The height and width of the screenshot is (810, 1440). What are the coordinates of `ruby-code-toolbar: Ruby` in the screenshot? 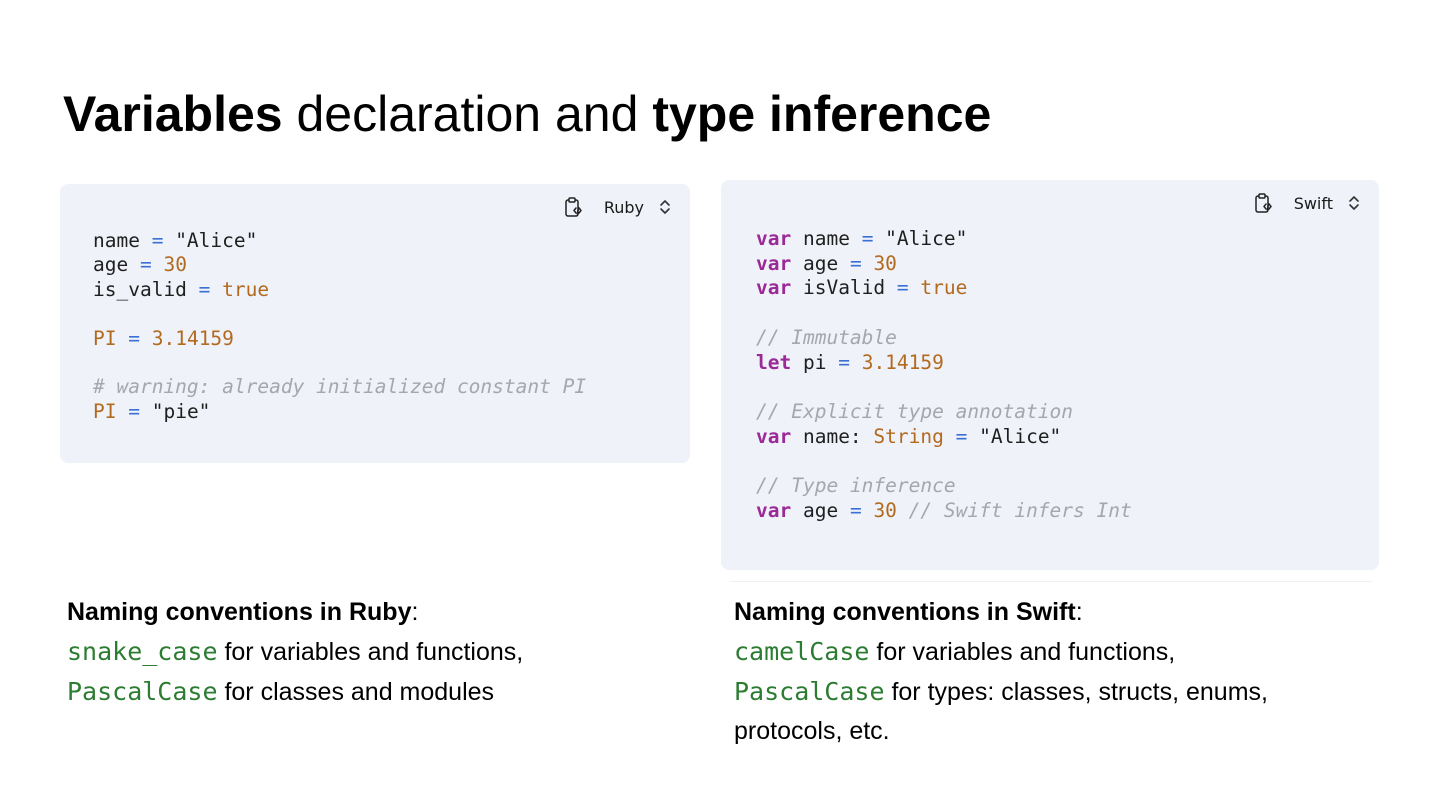 It's located at (617, 207).